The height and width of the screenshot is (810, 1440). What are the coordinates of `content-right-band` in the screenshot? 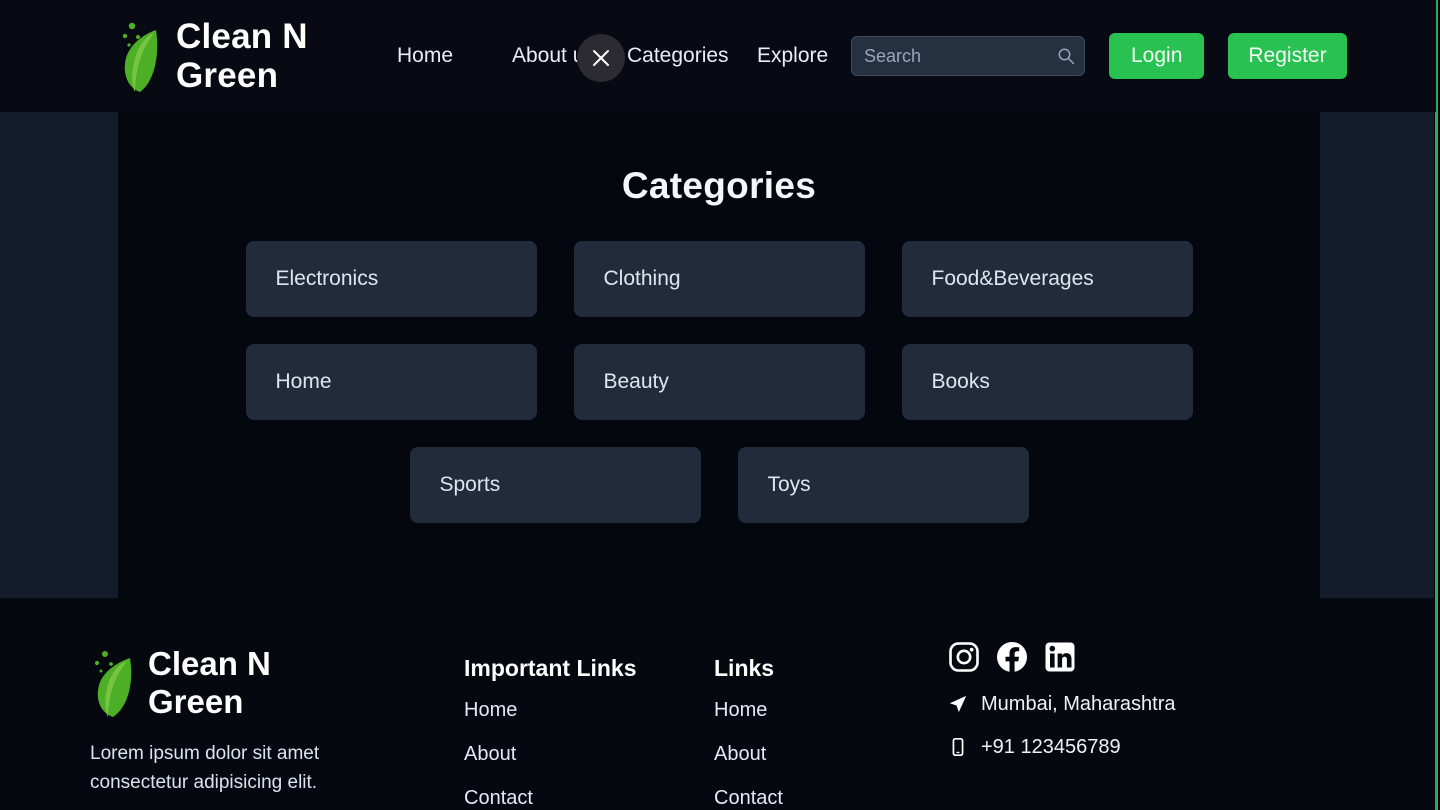 It's located at (1378, 355).